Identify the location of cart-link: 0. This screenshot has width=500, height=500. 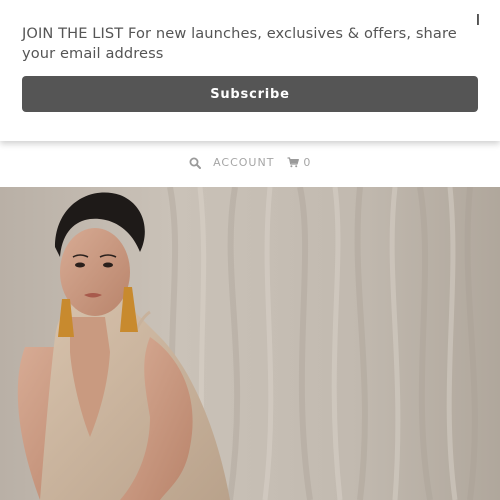
(299, 162).